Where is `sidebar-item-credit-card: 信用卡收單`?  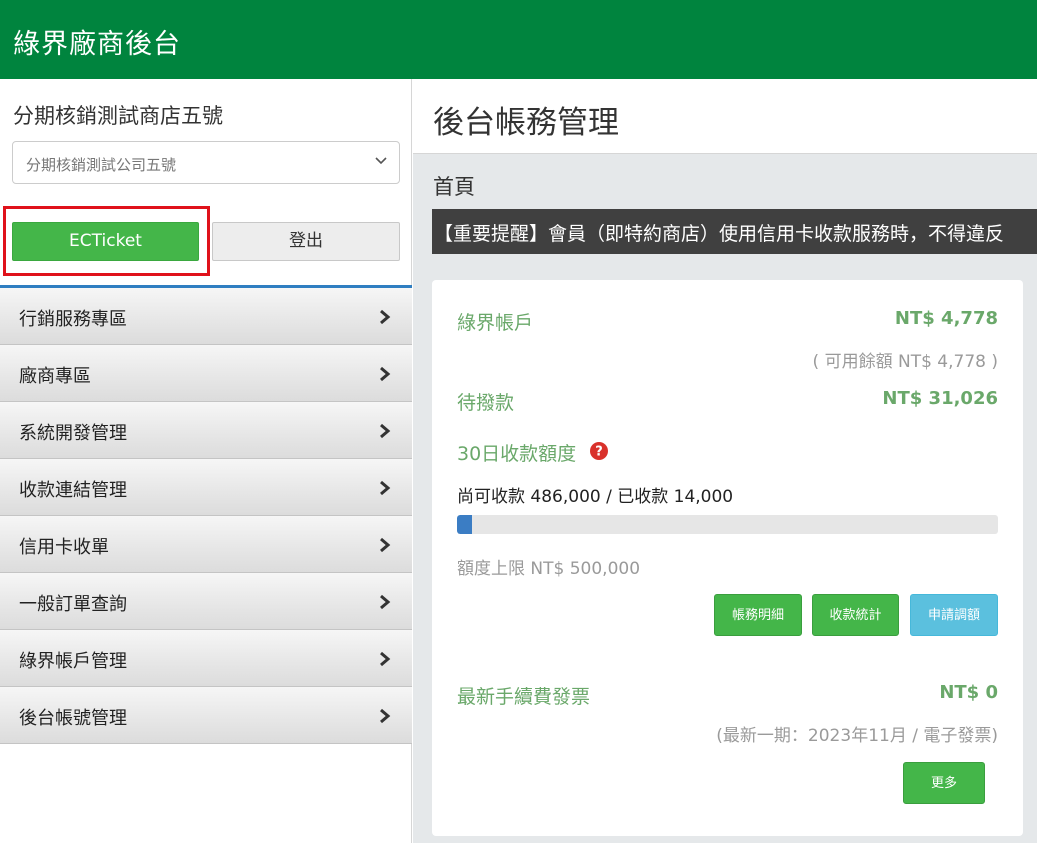 sidebar-item-credit-card: 信用卡收單 is located at coordinates (206, 544).